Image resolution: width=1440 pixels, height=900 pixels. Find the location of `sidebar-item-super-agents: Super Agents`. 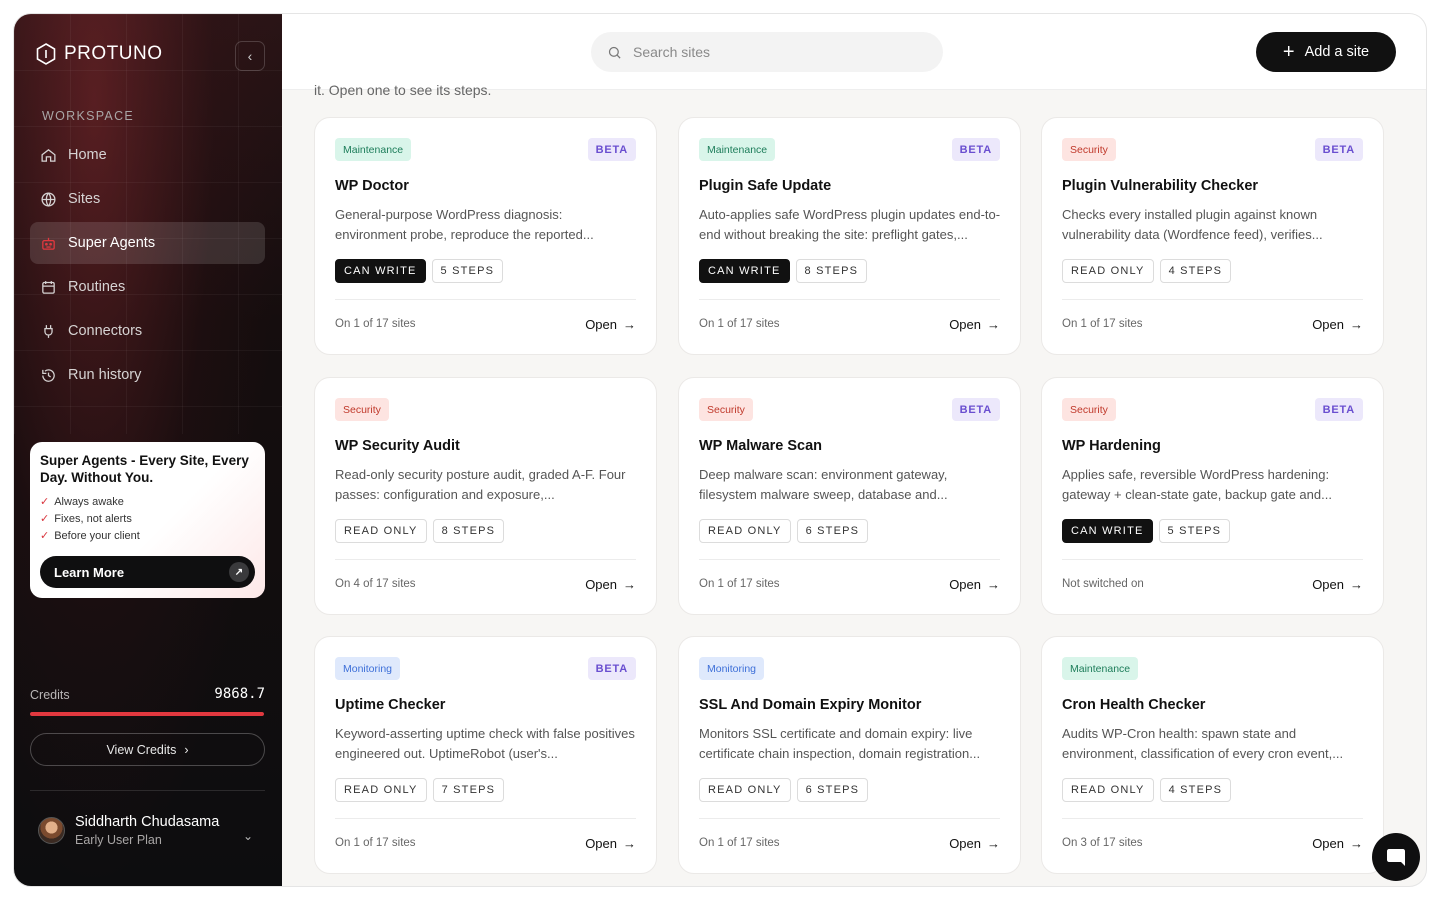

sidebar-item-super-agents: Super Agents is located at coordinates (147, 243).